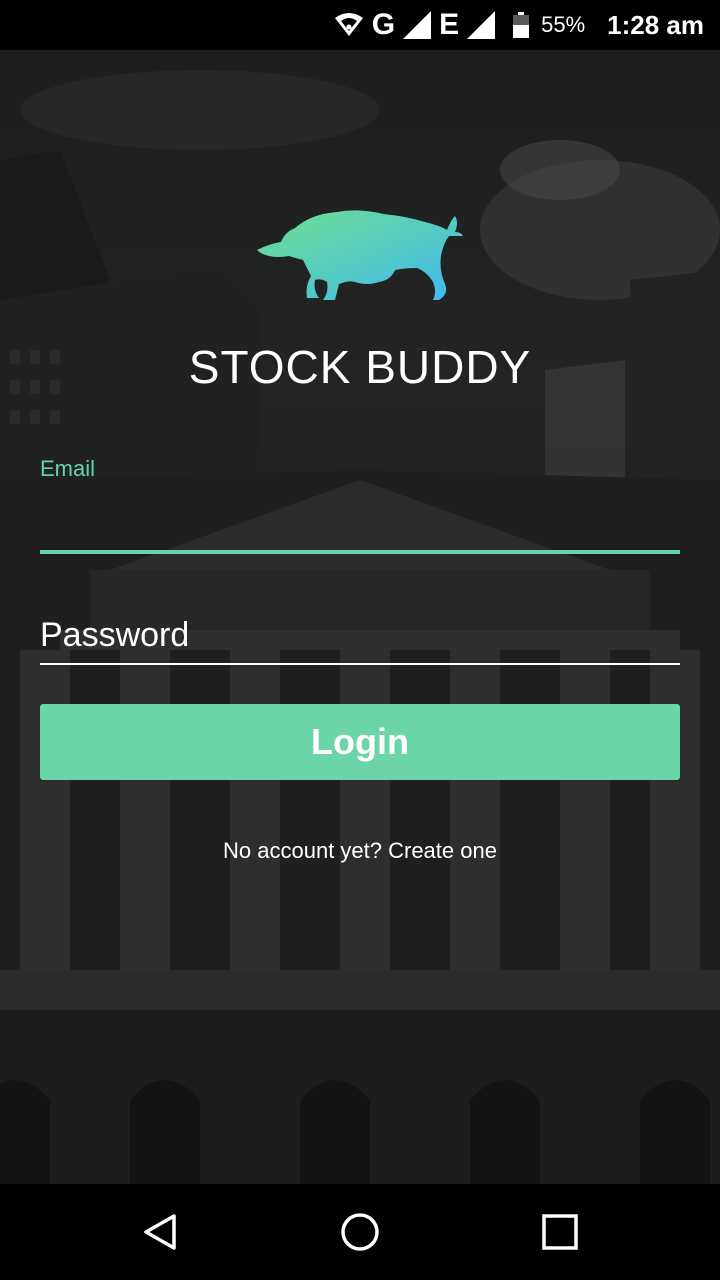  I want to click on email-underline, so click(360, 552).